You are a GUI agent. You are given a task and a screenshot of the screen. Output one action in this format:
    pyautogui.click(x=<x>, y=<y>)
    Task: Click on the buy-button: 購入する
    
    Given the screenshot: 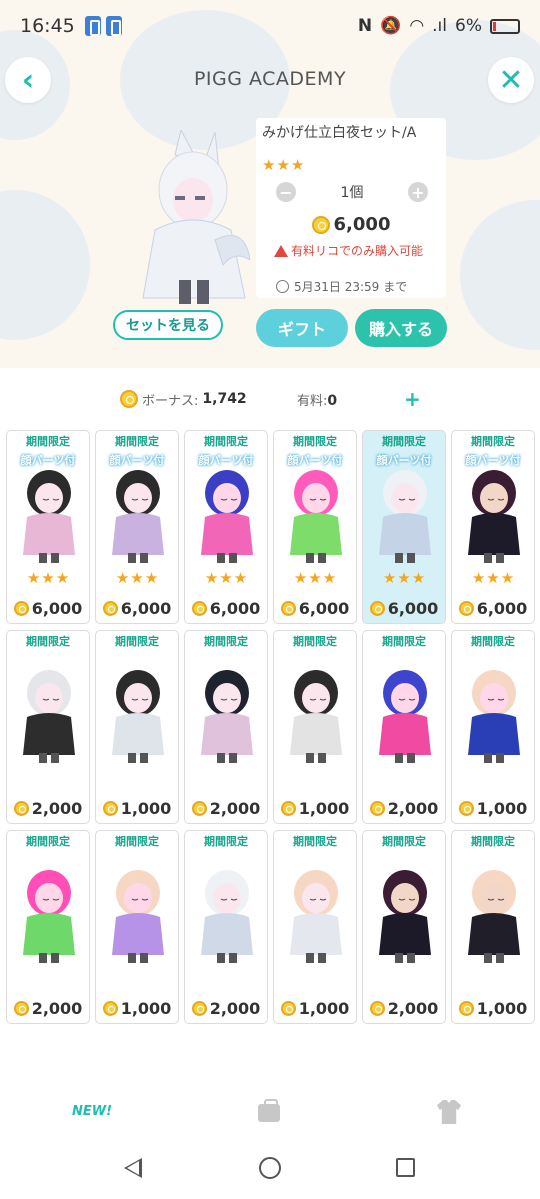 What is the action you would take?
    pyautogui.click(x=401, y=328)
    